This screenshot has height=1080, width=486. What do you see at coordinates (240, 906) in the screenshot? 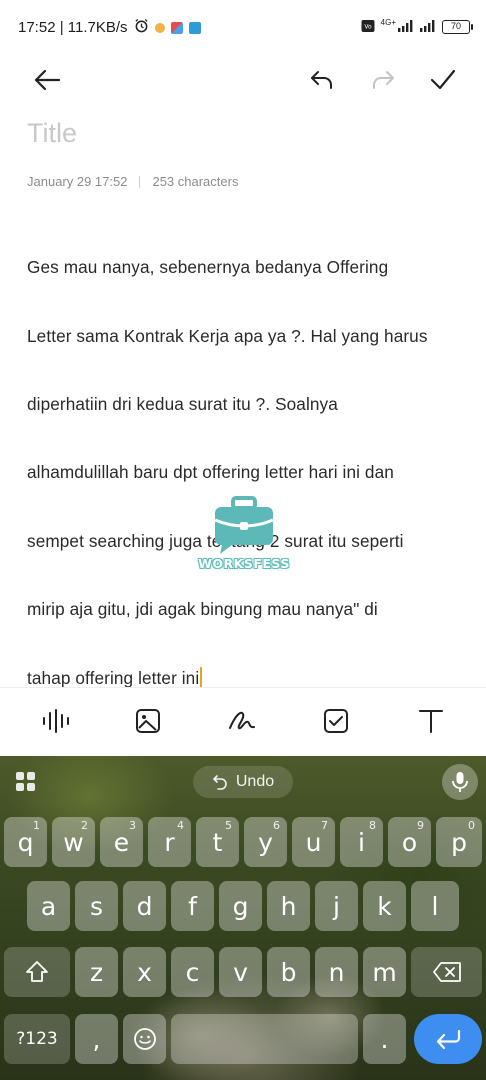
I see `key-g: g` at bounding box center [240, 906].